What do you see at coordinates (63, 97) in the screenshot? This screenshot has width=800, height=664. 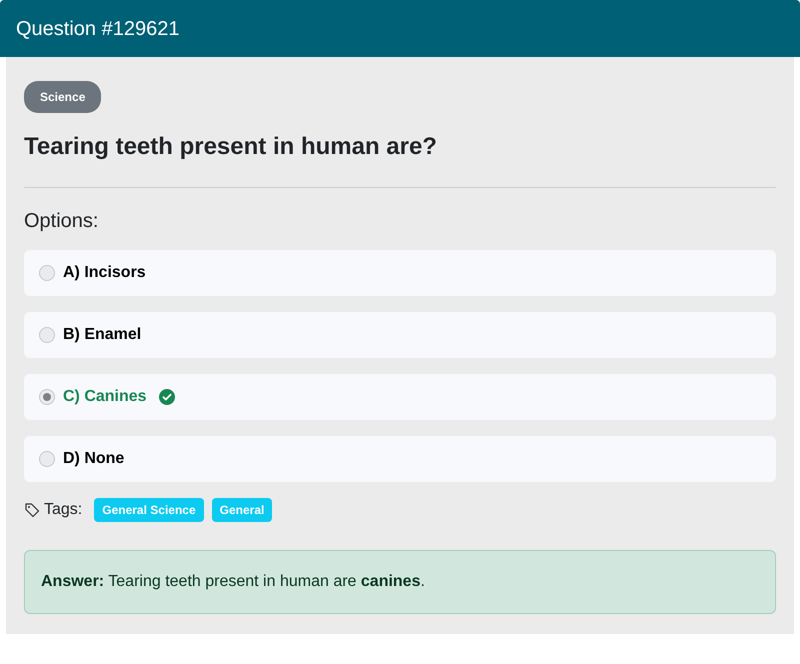 I see `category-badge: Science` at bounding box center [63, 97].